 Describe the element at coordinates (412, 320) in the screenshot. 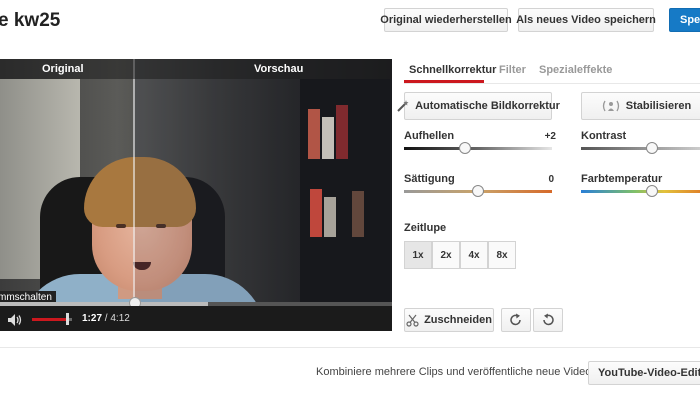

I see `scissors-icon` at that location.